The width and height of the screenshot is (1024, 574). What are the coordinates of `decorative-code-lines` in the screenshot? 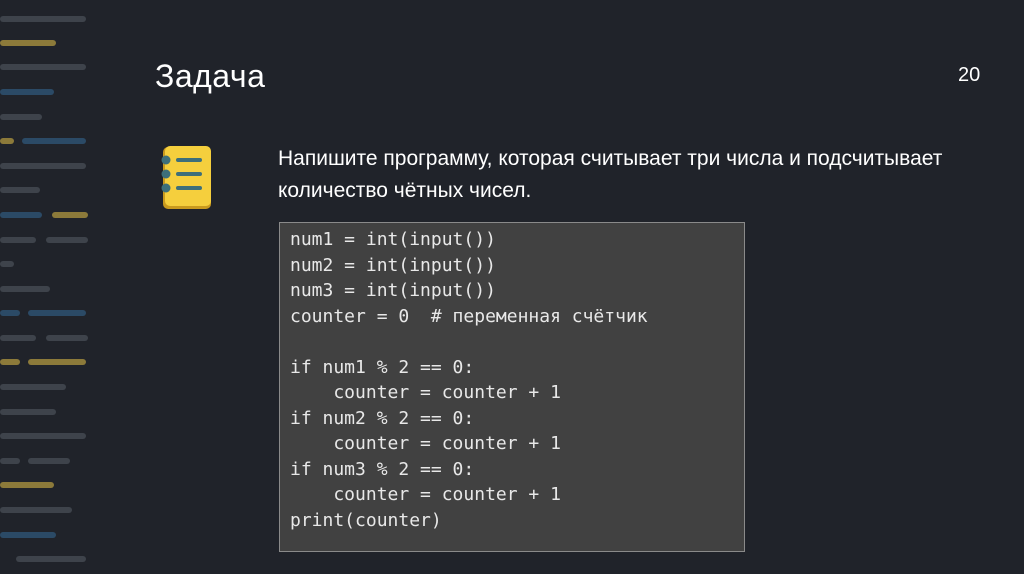 It's located at (55, 287).